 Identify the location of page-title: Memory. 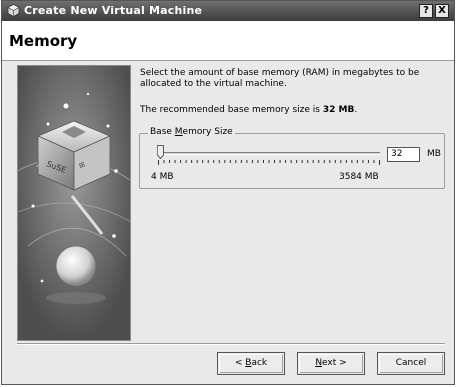
(43, 41).